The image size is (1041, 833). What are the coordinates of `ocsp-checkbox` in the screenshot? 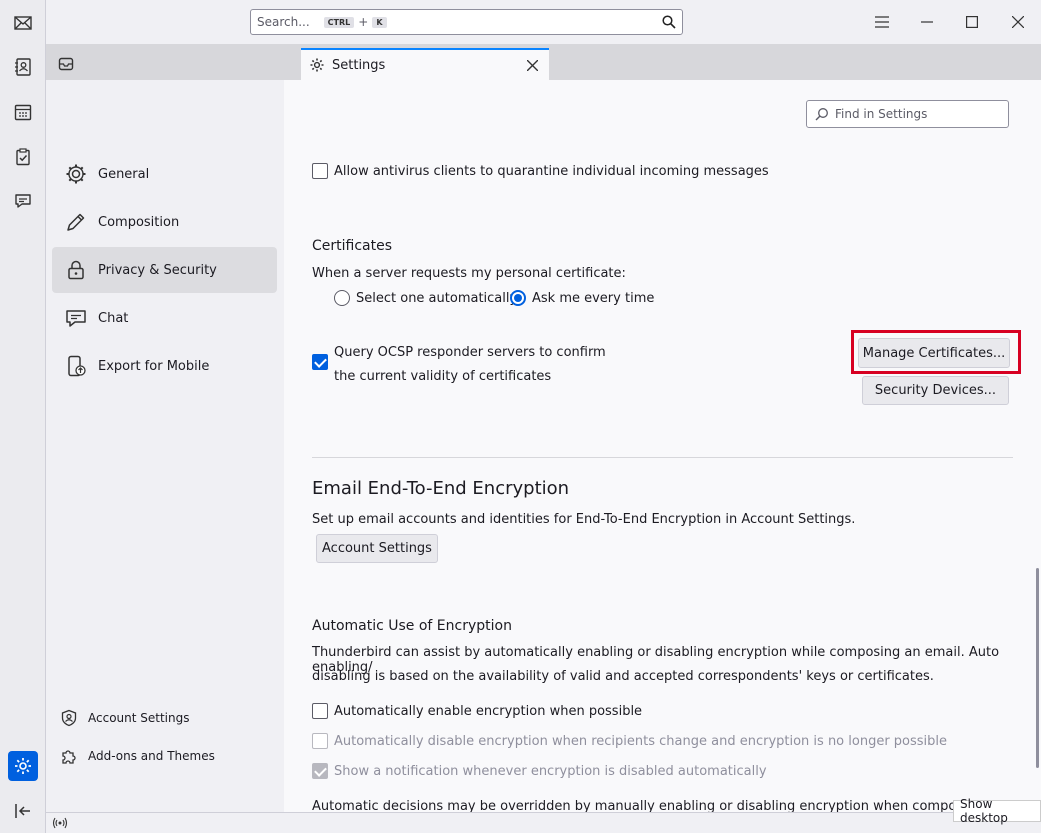 It's located at (323, 362).